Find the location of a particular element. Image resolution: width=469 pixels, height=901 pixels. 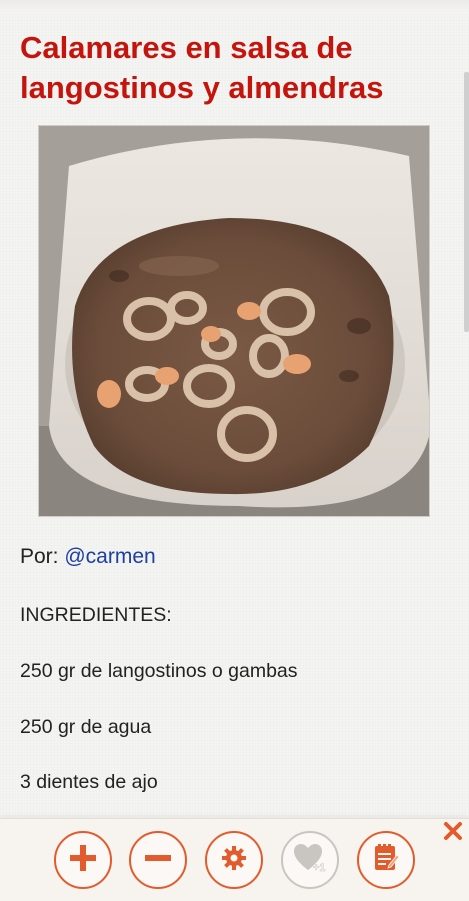

gear-icon is located at coordinates (234, 860).